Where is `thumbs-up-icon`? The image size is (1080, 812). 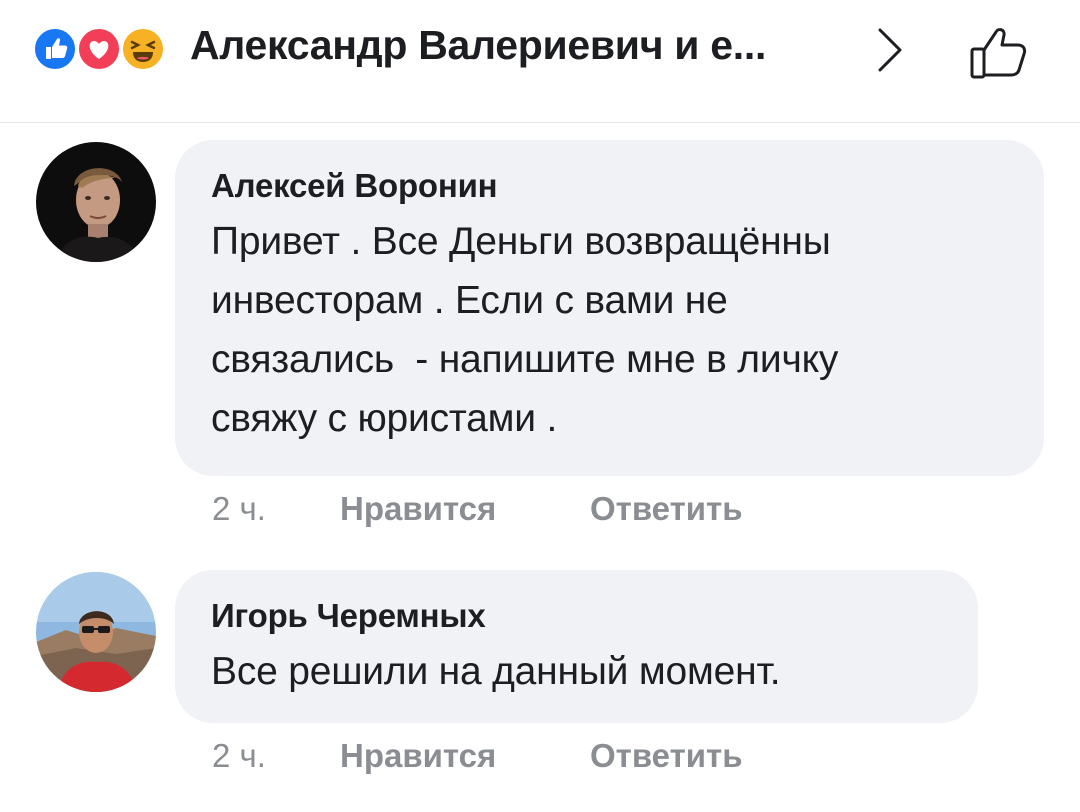
thumbs-up-icon is located at coordinates (55, 49).